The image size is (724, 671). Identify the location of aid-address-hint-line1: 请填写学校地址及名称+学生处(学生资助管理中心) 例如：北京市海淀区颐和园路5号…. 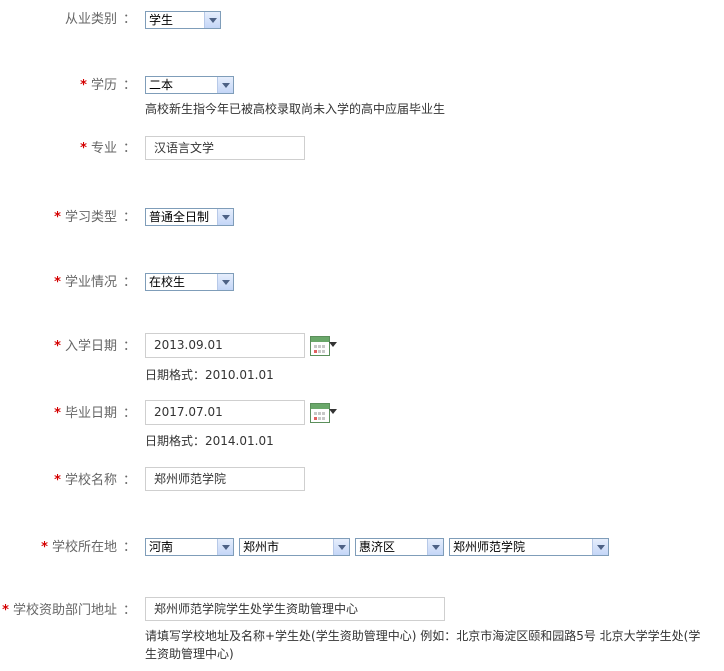
(423, 636).